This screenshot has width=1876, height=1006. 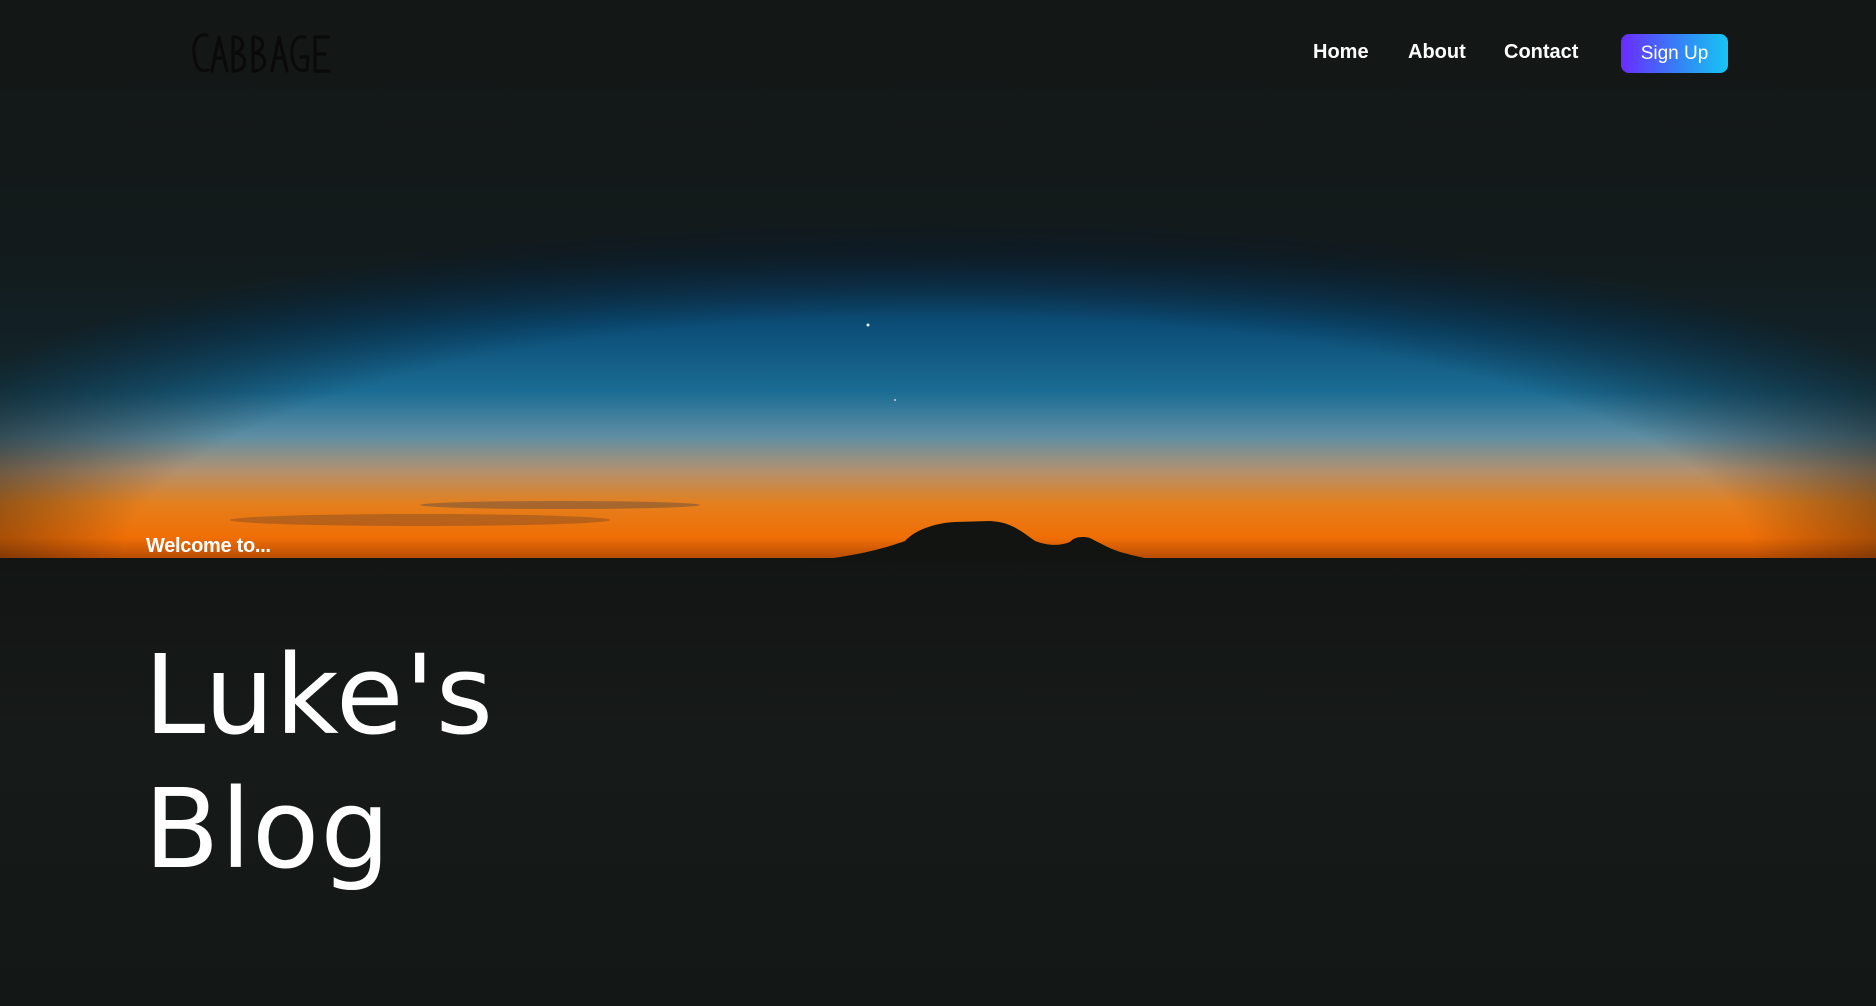 I want to click on cabbage-logo, so click(x=262, y=53).